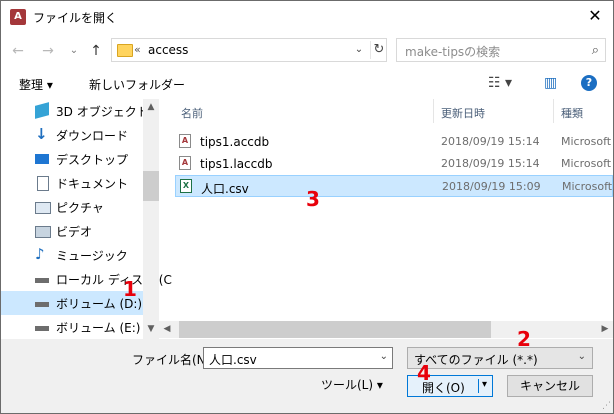 This screenshot has height=414, width=614. Describe the element at coordinates (582, 356) in the screenshot. I see `filetype-dropdown-icon: ⌄` at that location.